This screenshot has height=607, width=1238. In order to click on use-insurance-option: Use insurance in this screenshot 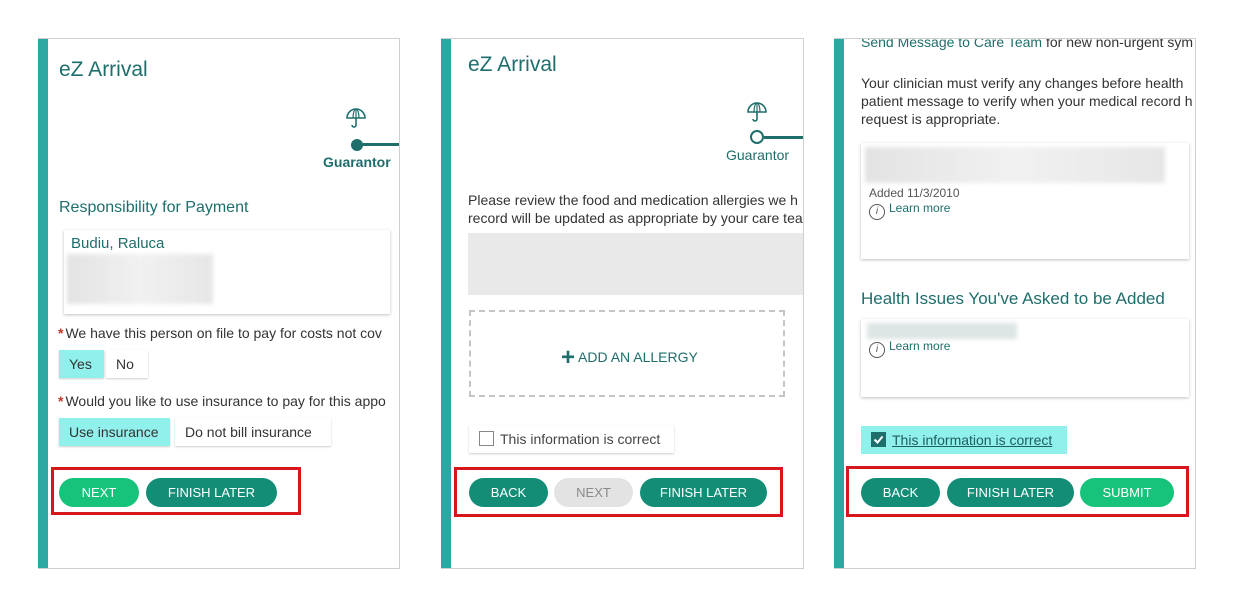, I will do `click(114, 432)`.